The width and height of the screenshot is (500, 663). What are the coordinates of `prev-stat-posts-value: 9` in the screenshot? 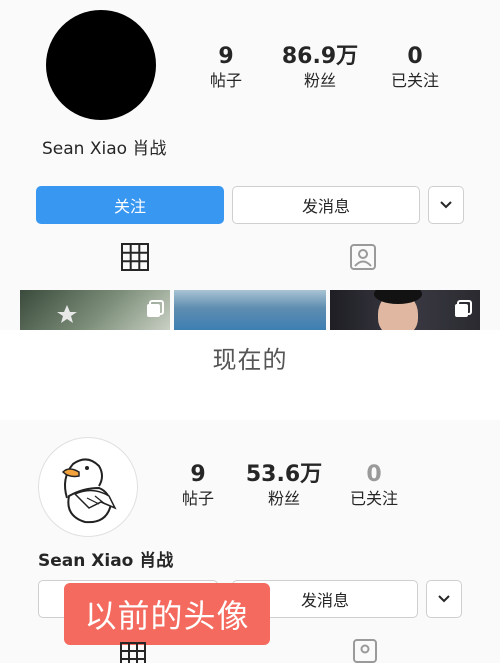 It's located at (198, 474).